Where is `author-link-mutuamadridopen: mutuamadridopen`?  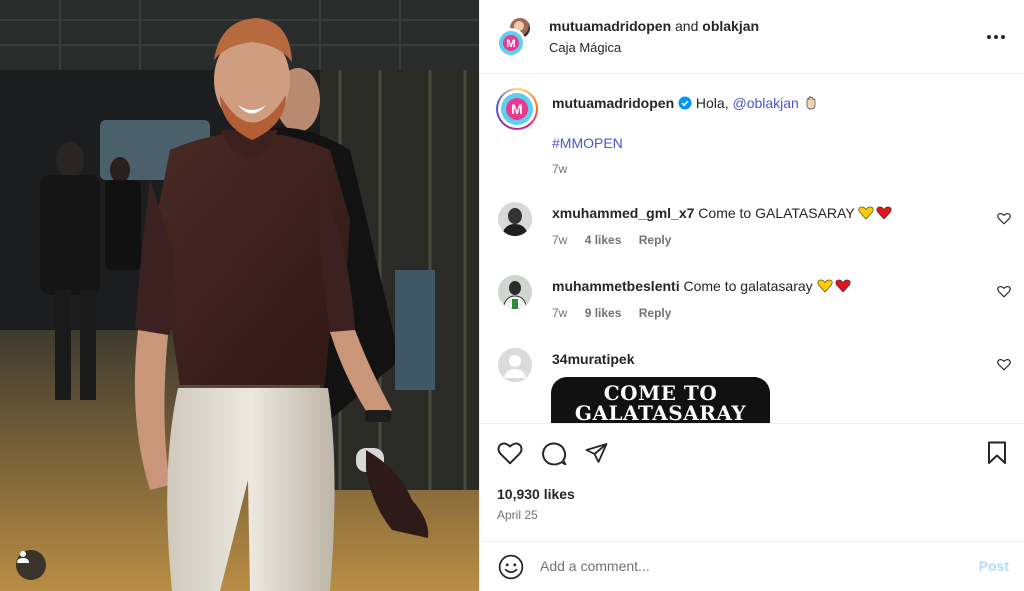
author-link-mutuamadridopen: mutuamadridopen is located at coordinates (610, 26).